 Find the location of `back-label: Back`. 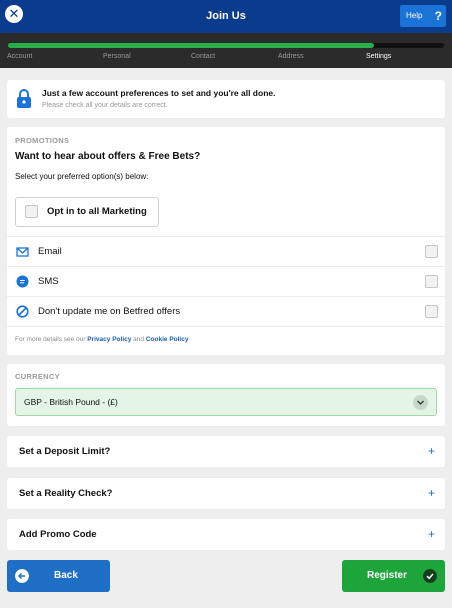

back-label: Back is located at coordinates (66, 575).